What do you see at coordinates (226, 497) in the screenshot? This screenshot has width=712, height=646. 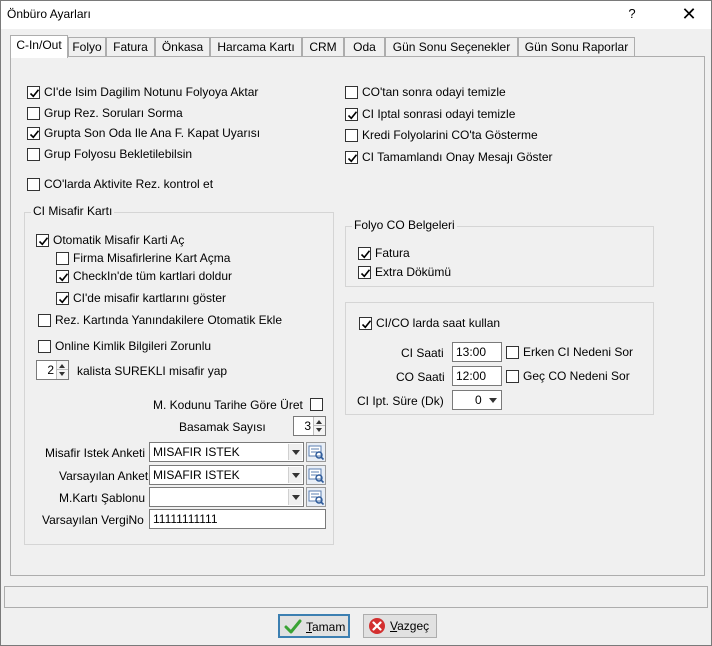 I see `card-template-select` at bounding box center [226, 497].